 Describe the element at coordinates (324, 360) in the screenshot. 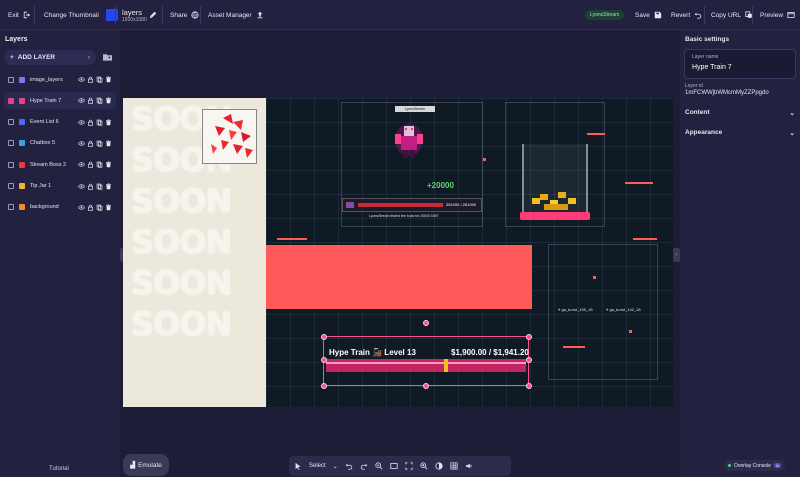

I see `resize-handle-left` at that location.